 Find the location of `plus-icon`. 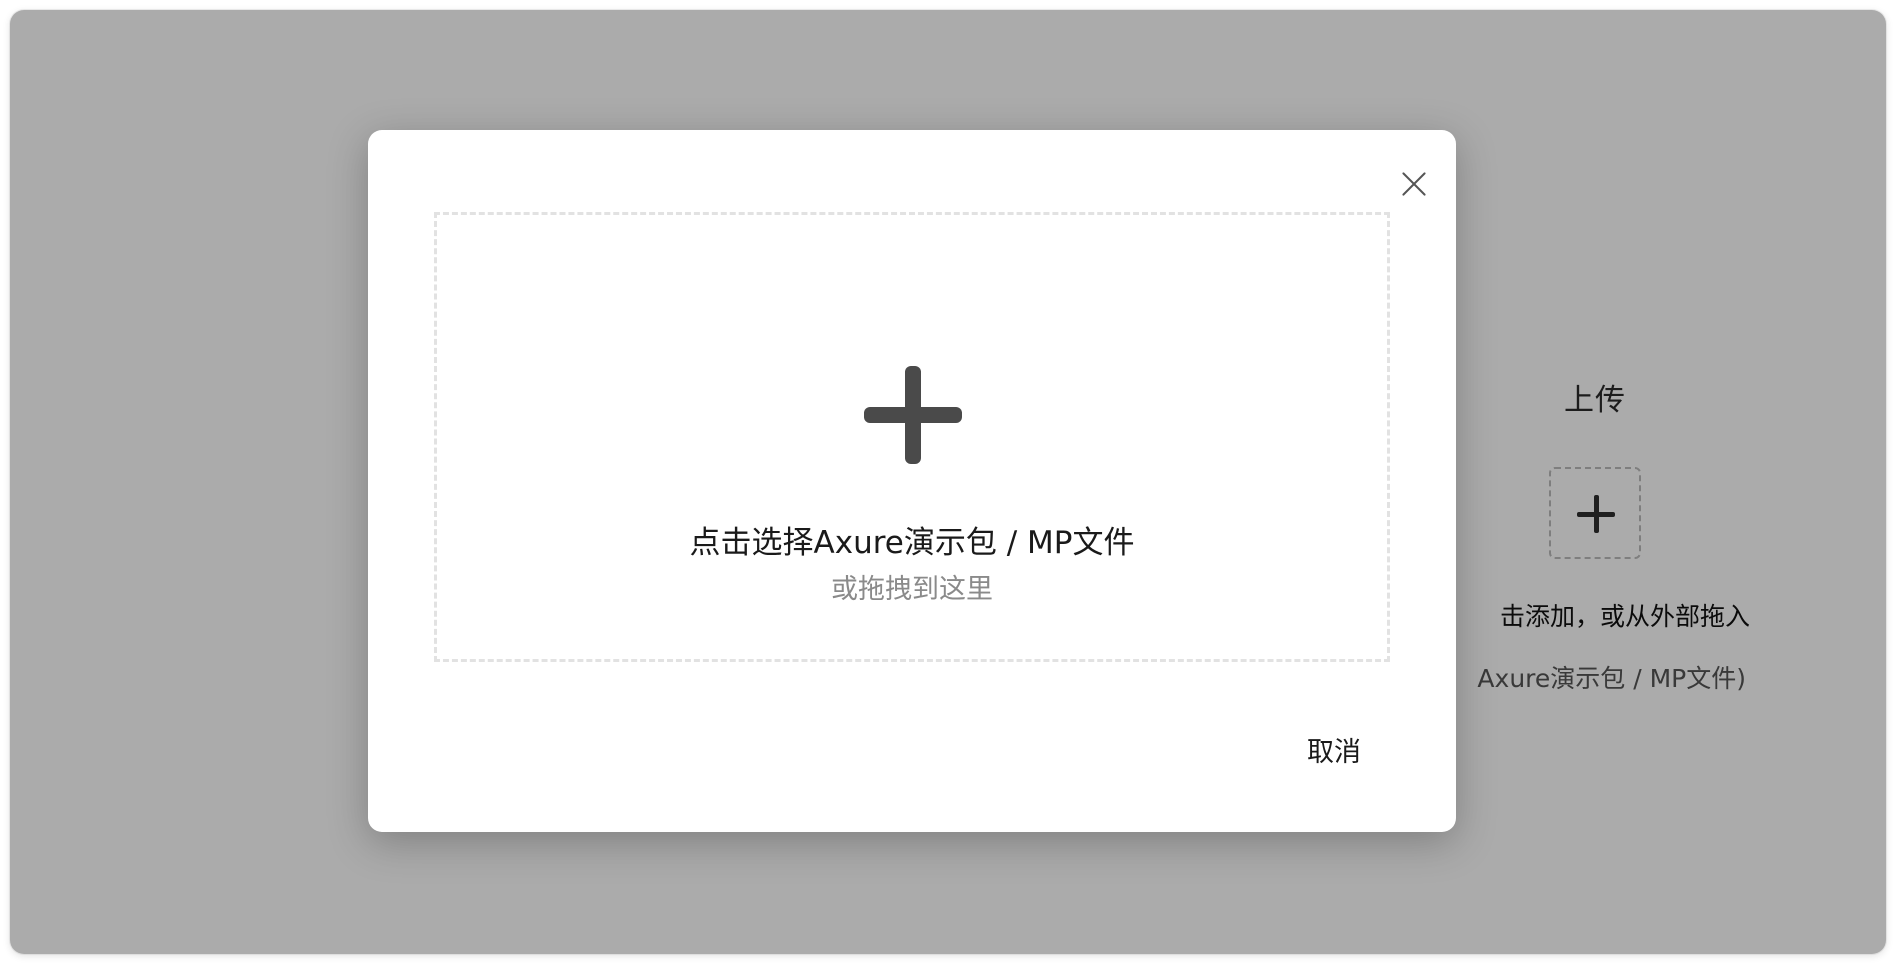

plus-icon is located at coordinates (913, 415).